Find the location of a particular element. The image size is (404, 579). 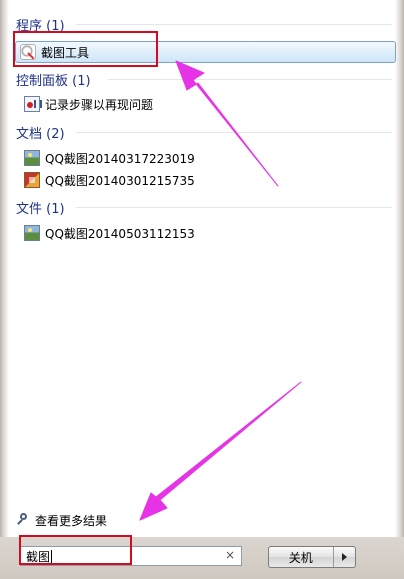

steps-recorder-icon is located at coordinates (33, 104).